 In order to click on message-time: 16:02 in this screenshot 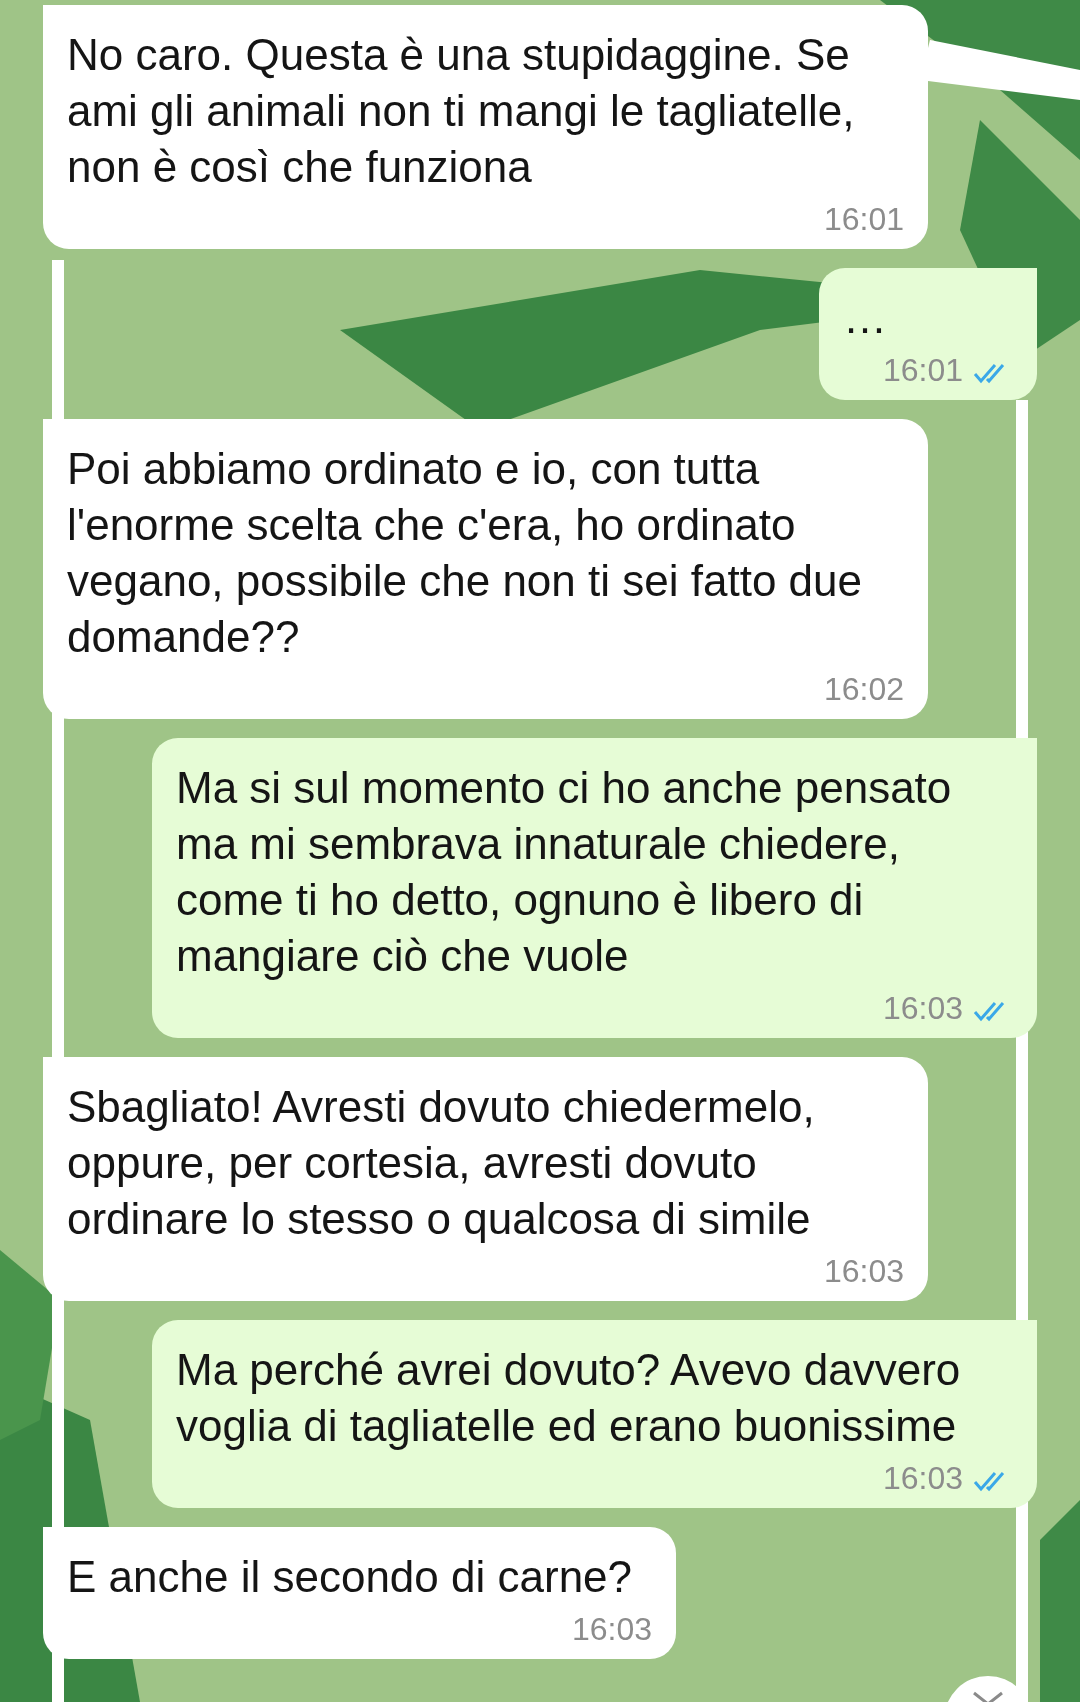, I will do `click(863, 689)`.